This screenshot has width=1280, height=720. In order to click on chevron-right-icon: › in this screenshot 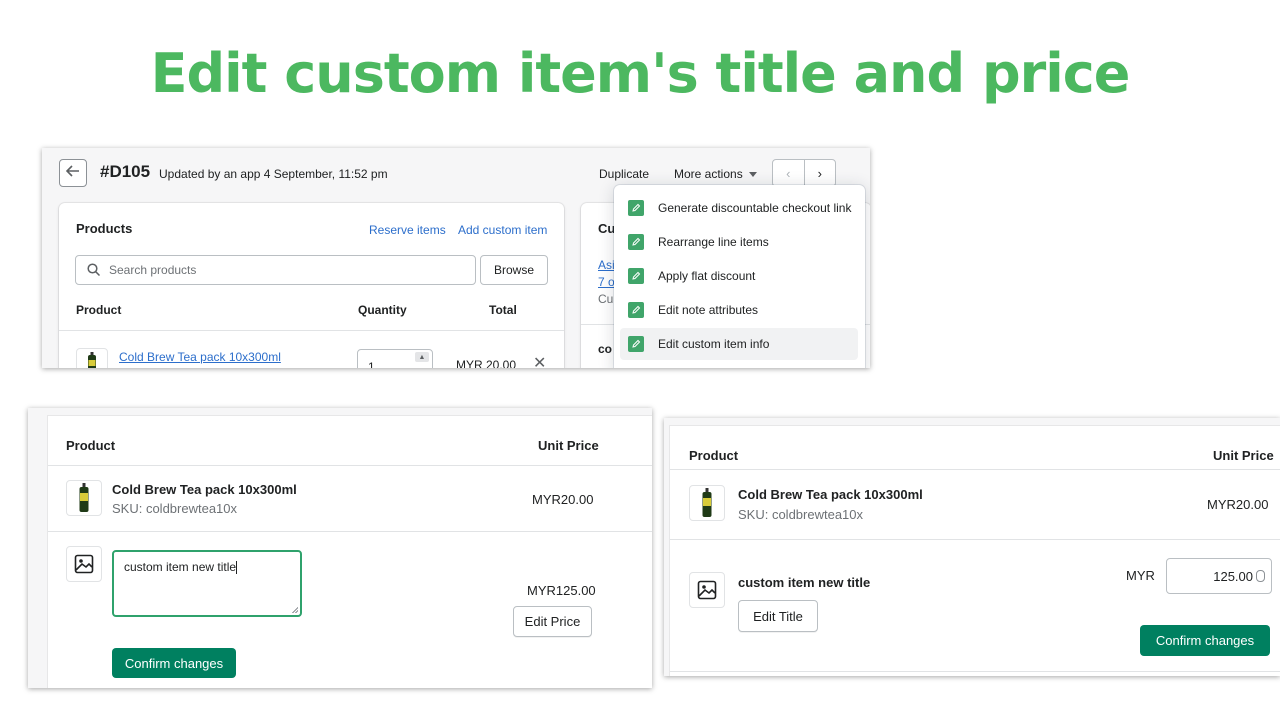, I will do `click(820, 173)`.